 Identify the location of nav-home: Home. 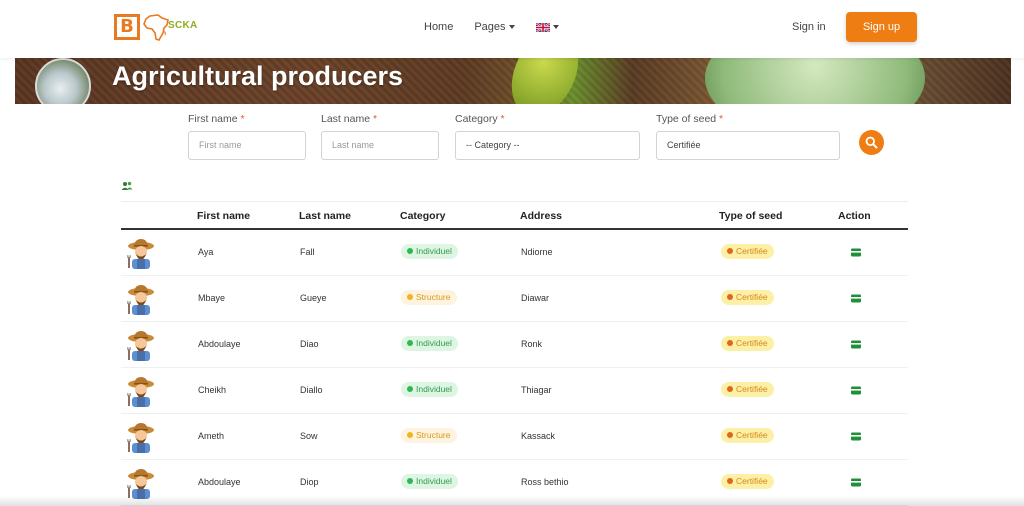
(438, 27).